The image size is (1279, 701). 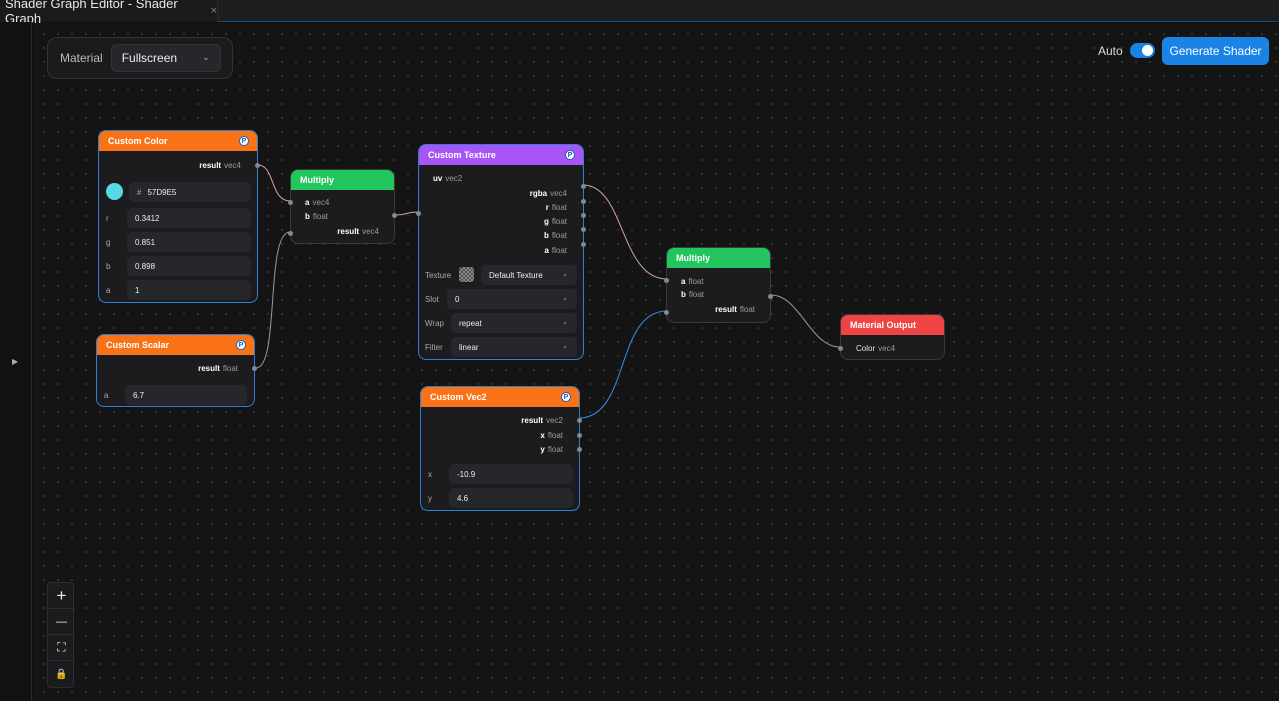 I want to click on auto-toggle, so click(x=1142, y=50).